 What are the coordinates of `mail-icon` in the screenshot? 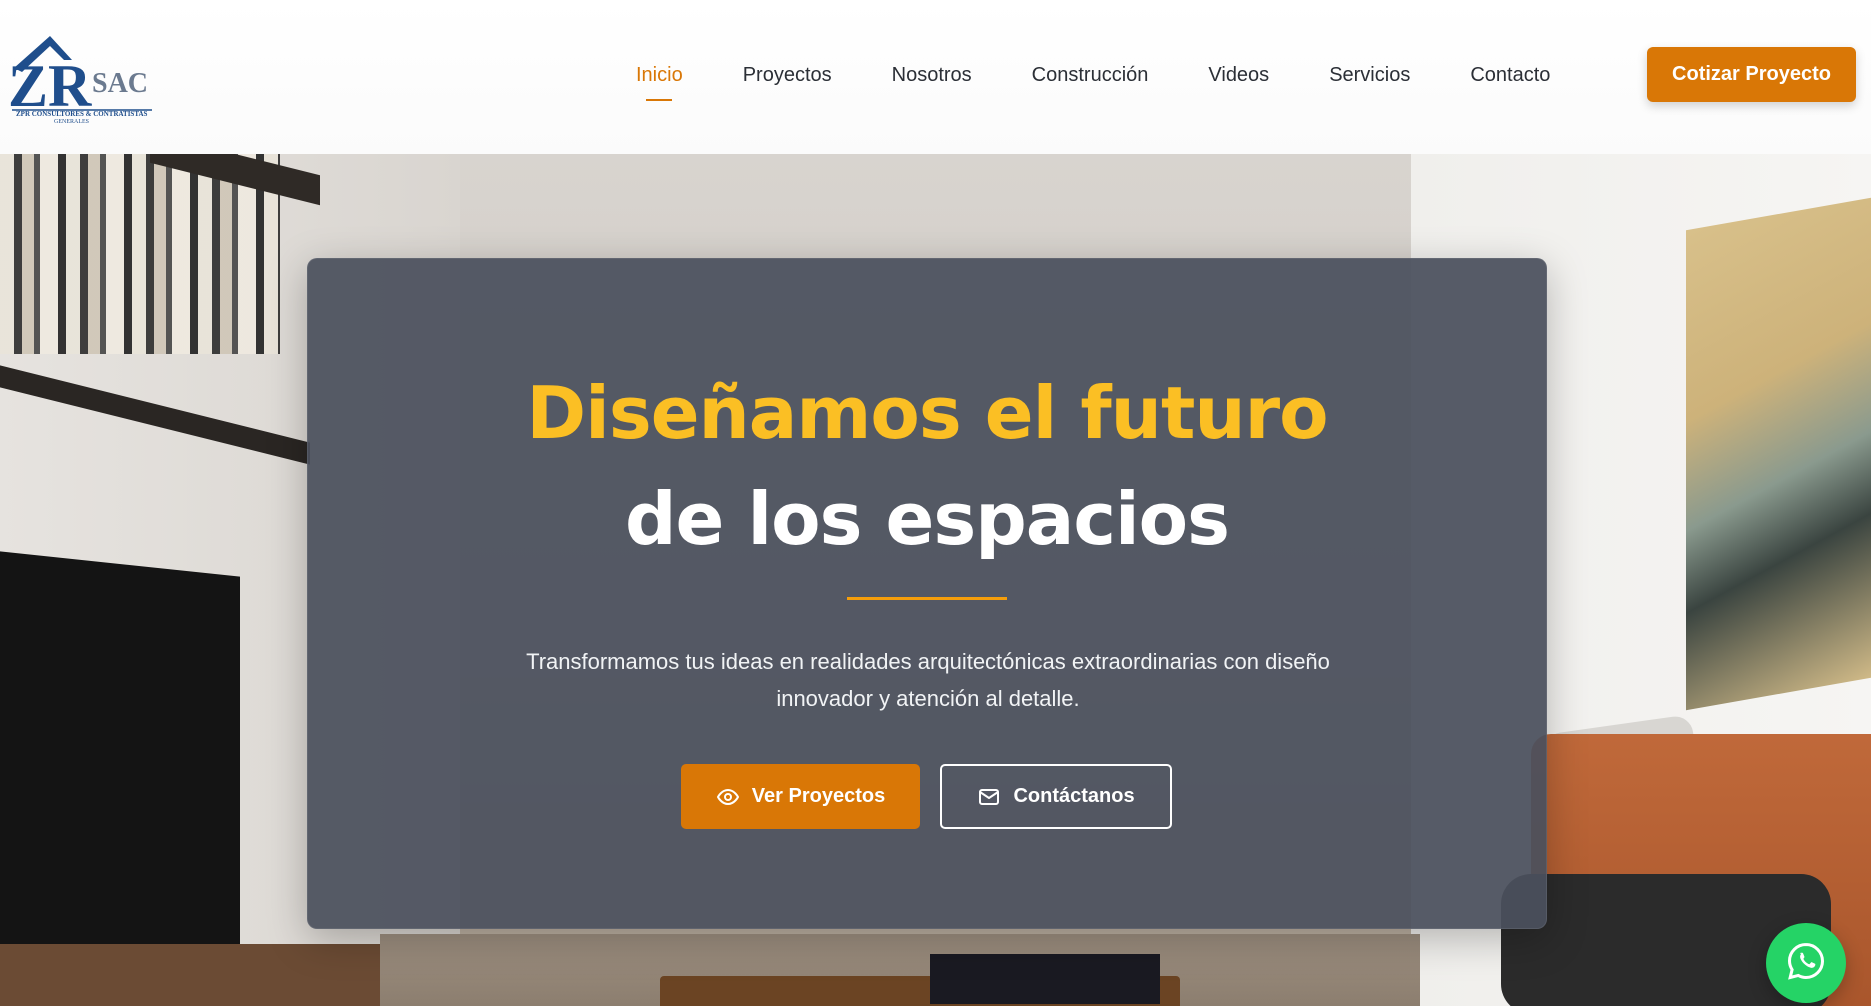 It's located at (989, 797).